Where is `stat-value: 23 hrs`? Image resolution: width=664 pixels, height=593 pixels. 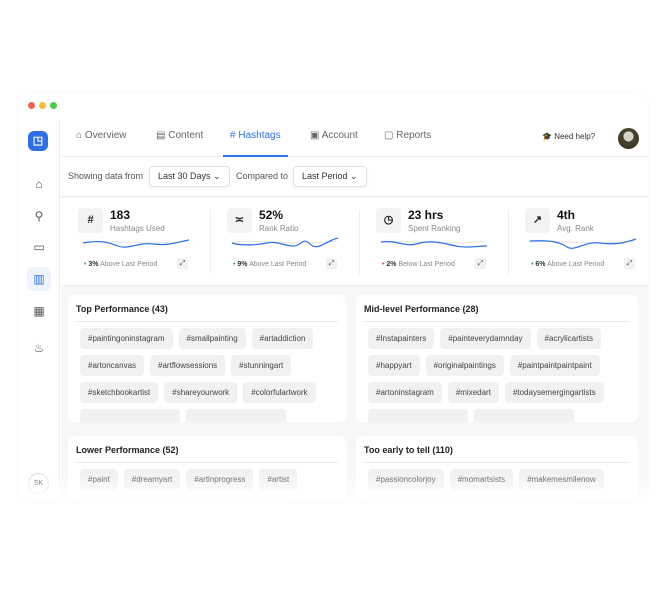
stat-value: 23 hrs is located at coordinates (426, 215).